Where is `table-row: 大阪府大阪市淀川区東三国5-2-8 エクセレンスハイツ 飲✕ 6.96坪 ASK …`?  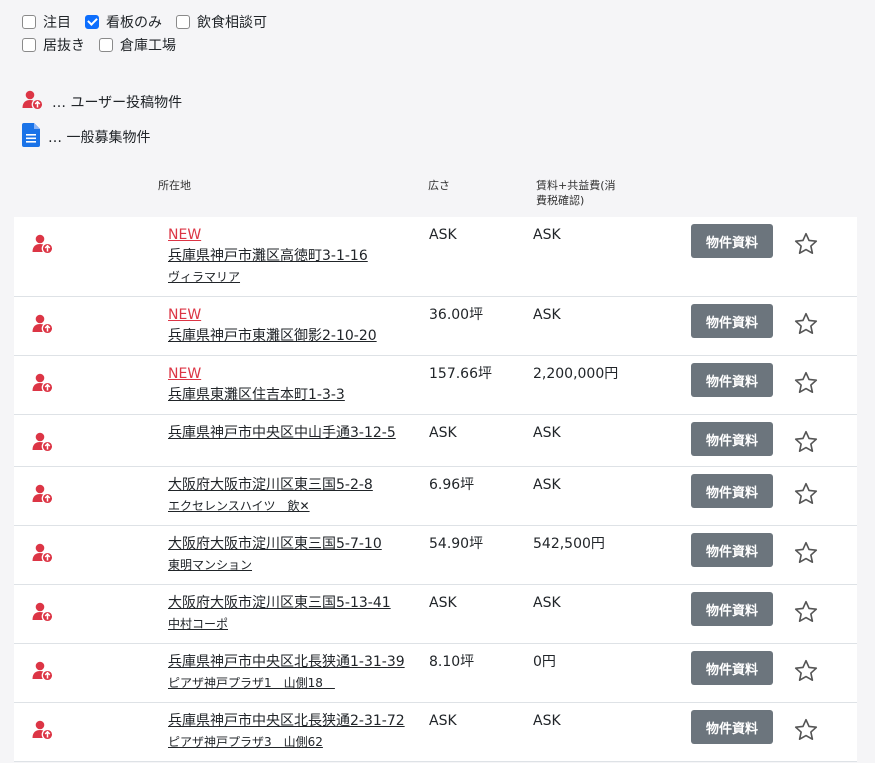
table-row: 大阪府大阪市淀川区東三国5-2-8 エクセレンスハイツ 飲✕ 6.96坪 ASK … is located at coordinates (435, 496).